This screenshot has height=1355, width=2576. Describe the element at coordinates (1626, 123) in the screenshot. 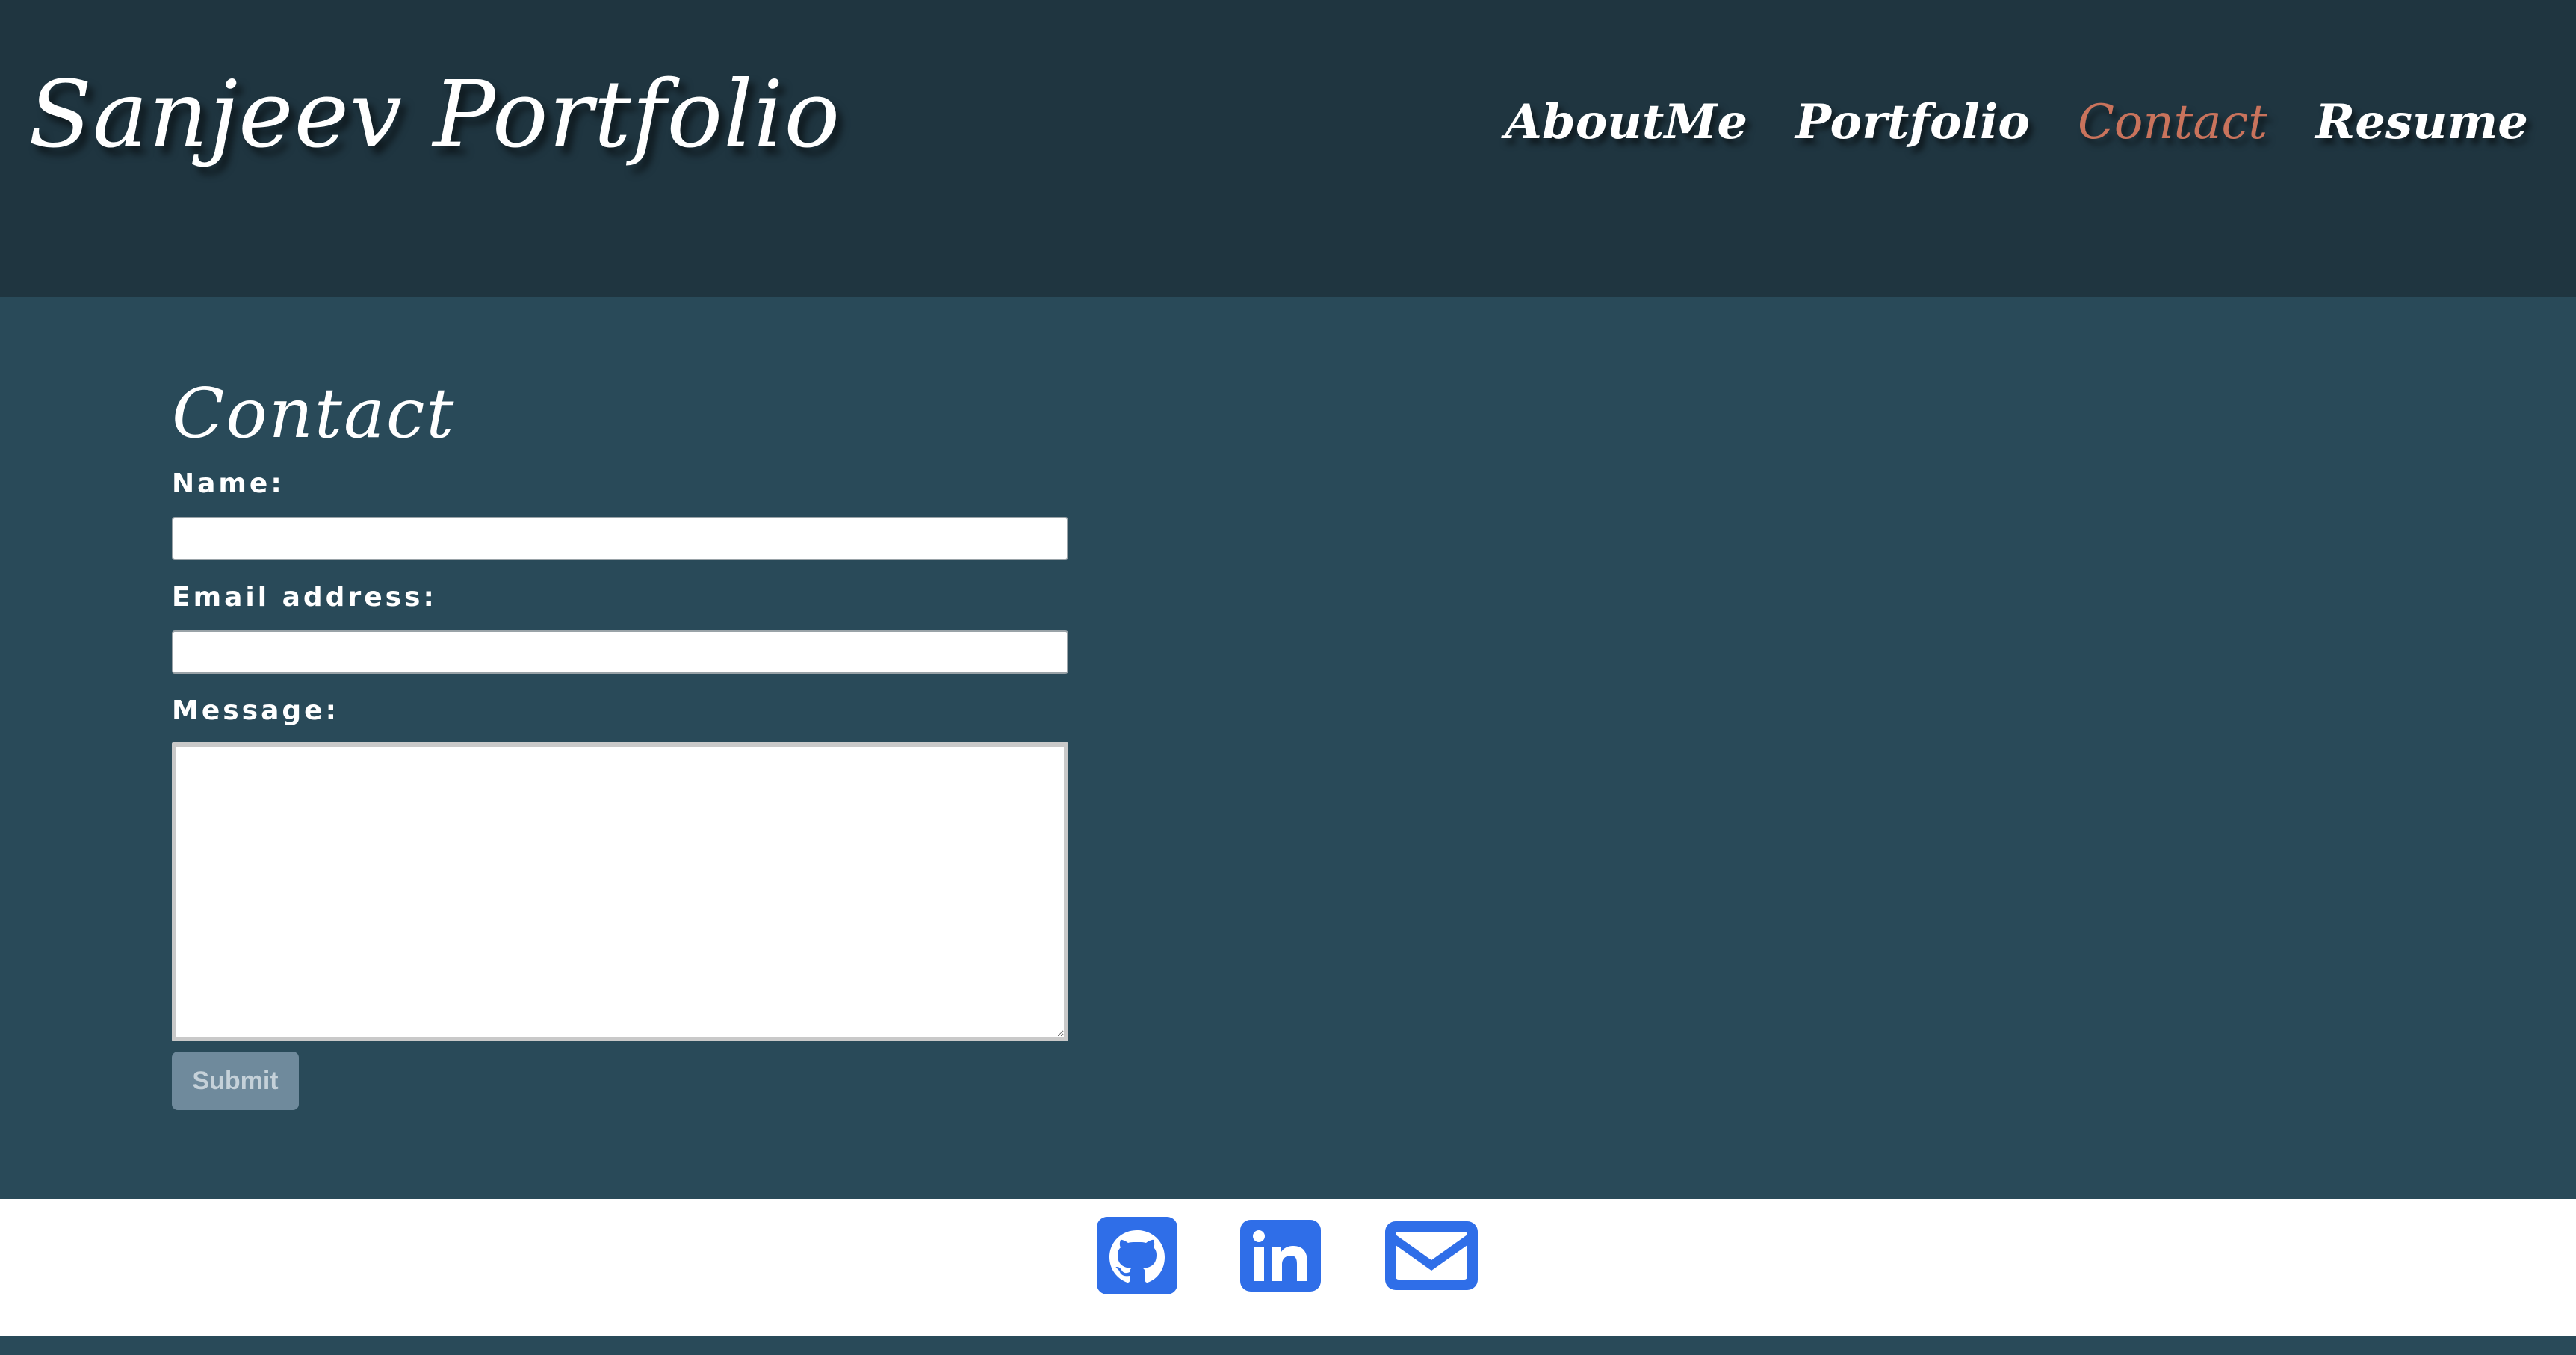

I see `nav-link-aboutme: AboutMe` at that location.